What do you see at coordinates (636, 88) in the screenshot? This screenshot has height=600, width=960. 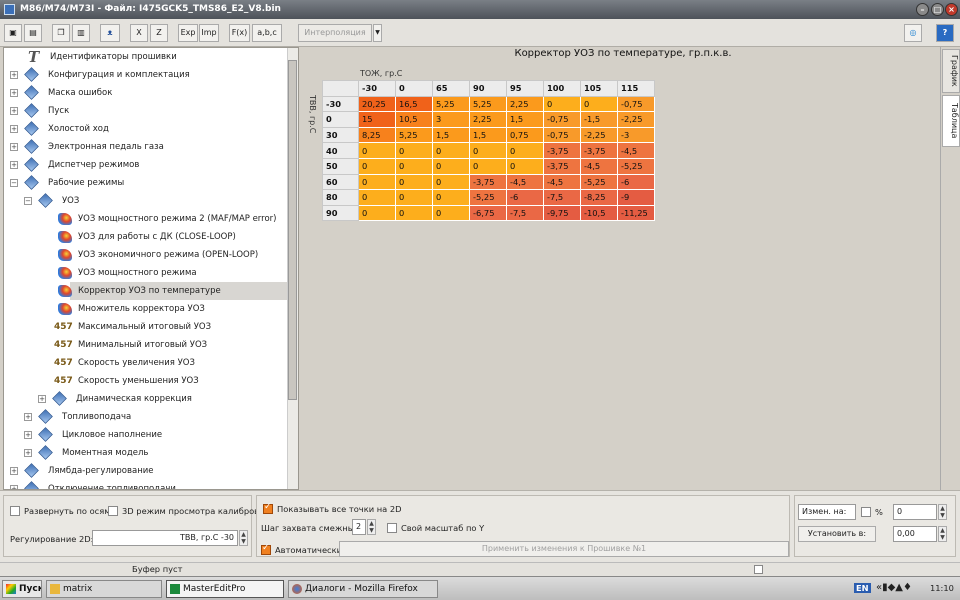 I see `column-header: 115` at bounding box center [636, 88].